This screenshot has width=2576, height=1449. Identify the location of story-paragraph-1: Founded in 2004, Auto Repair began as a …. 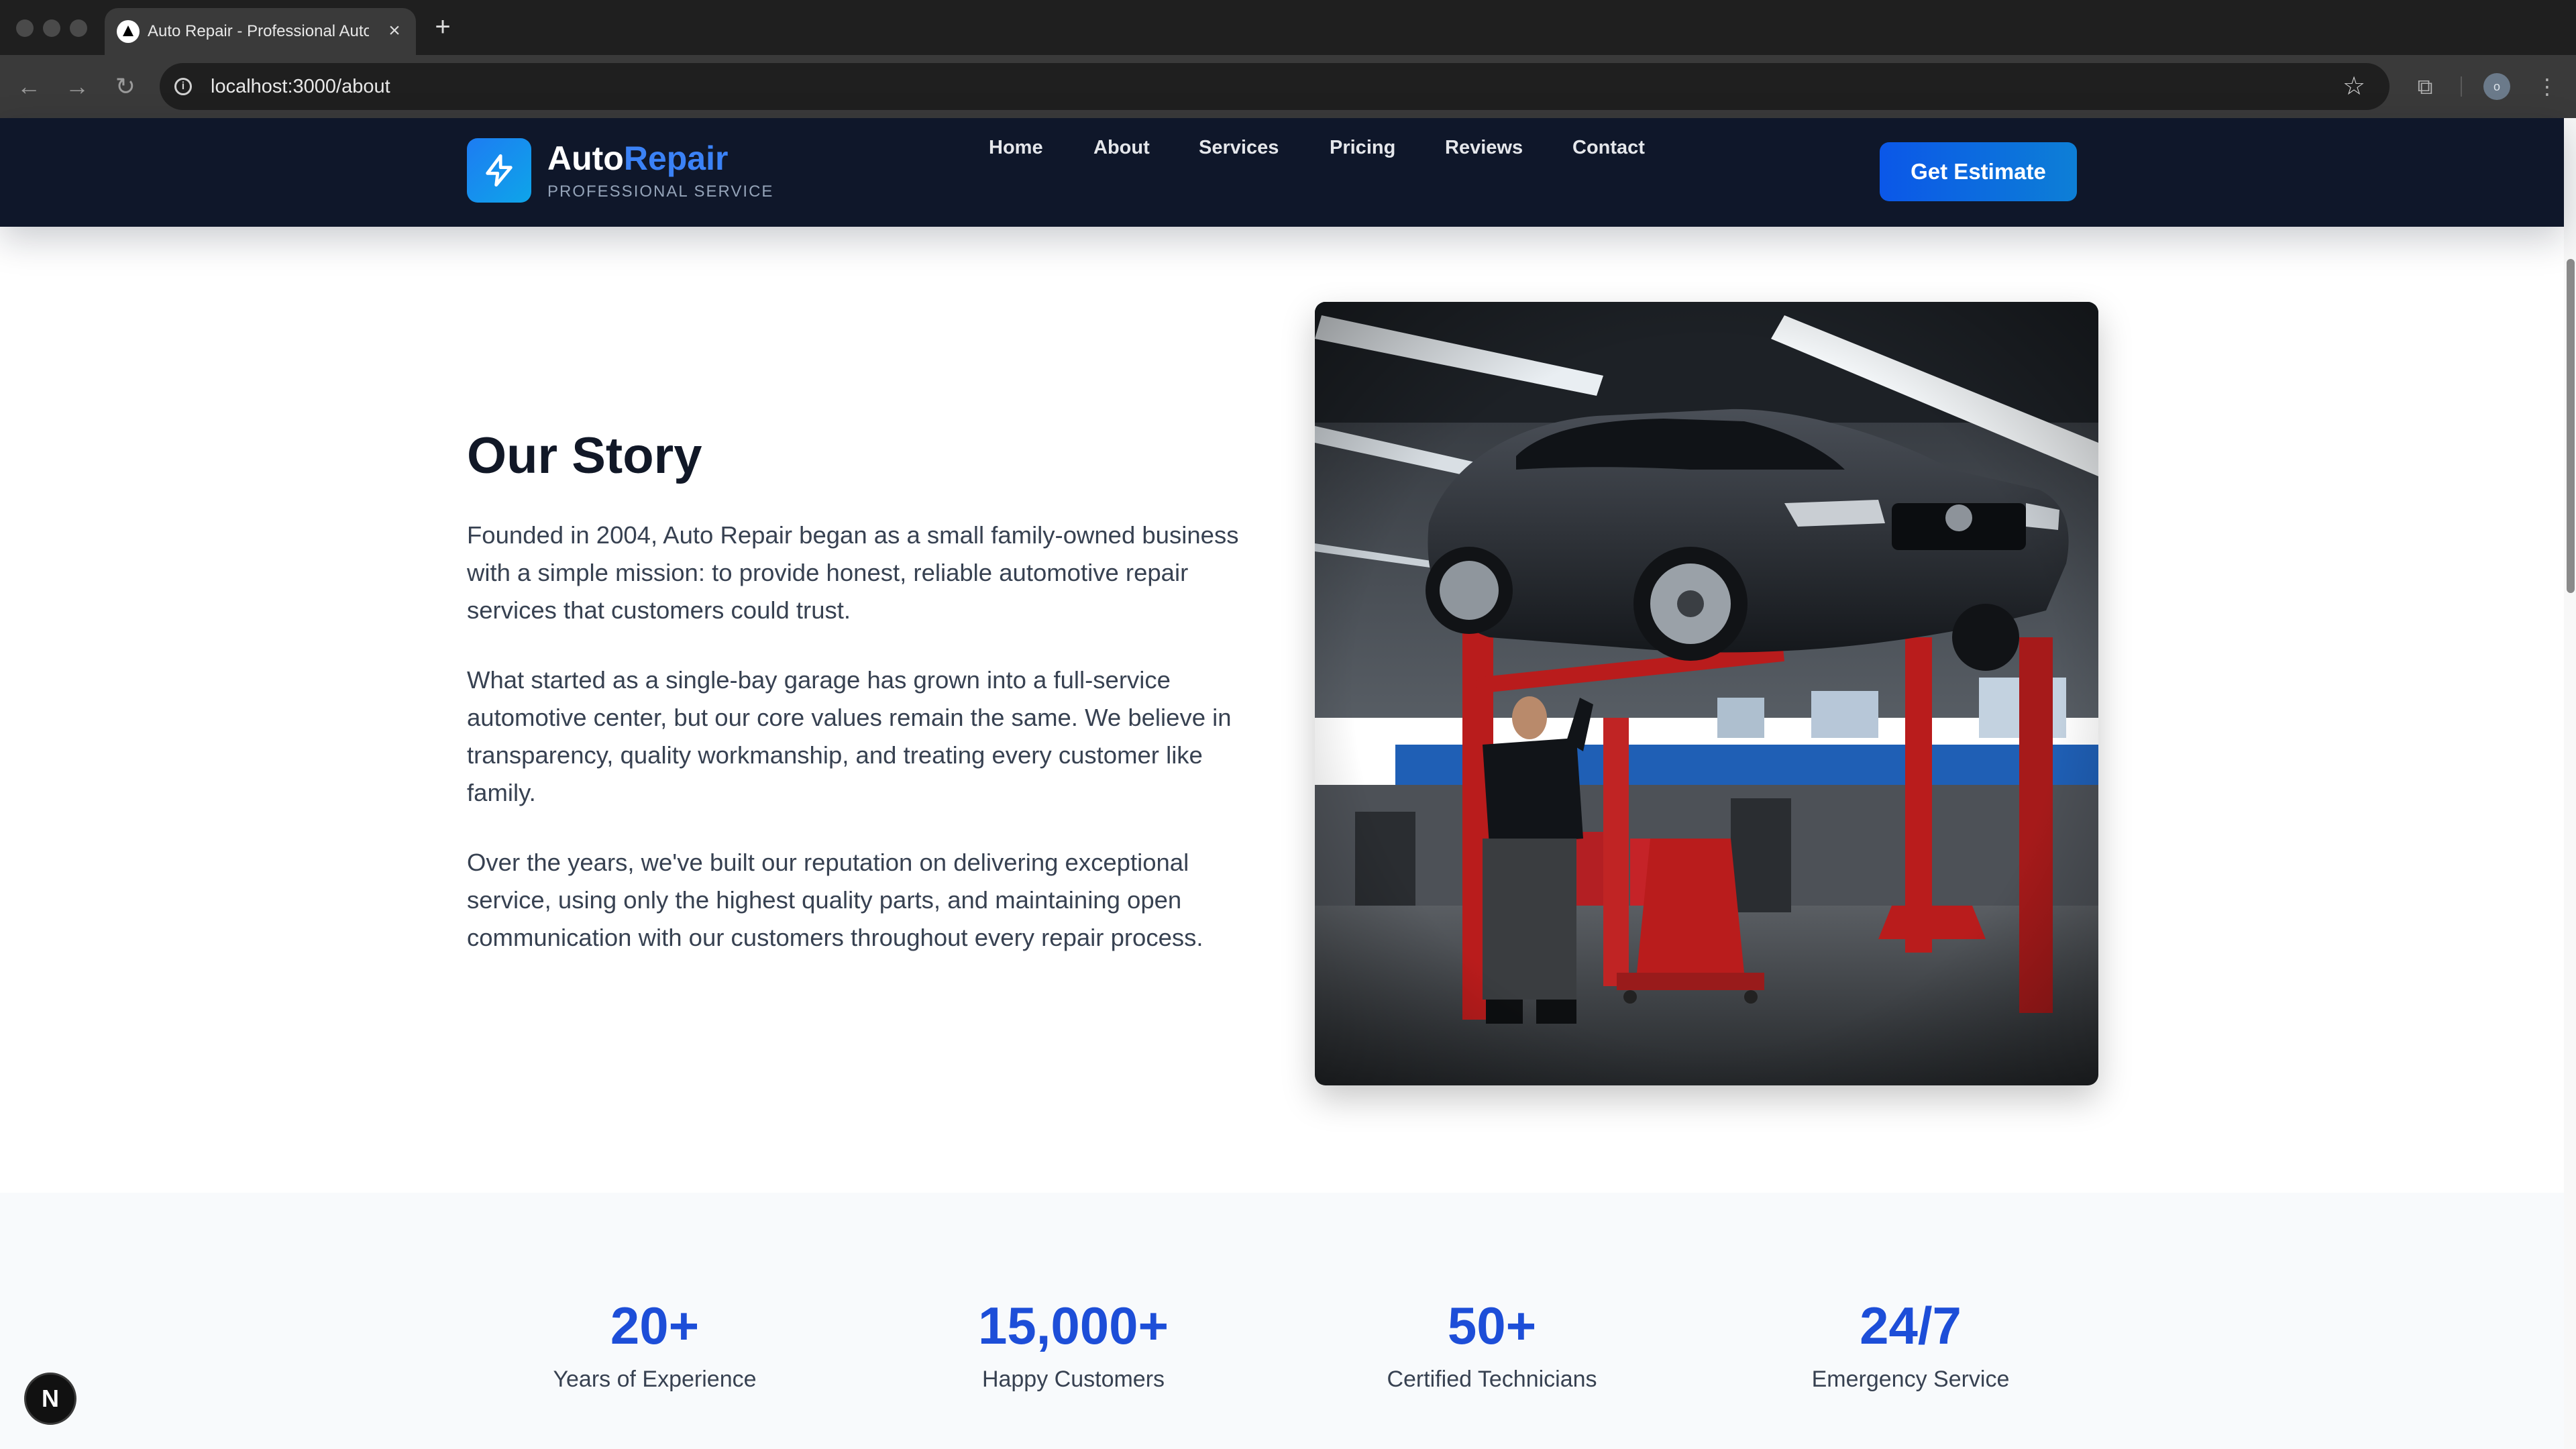
(853, 572).